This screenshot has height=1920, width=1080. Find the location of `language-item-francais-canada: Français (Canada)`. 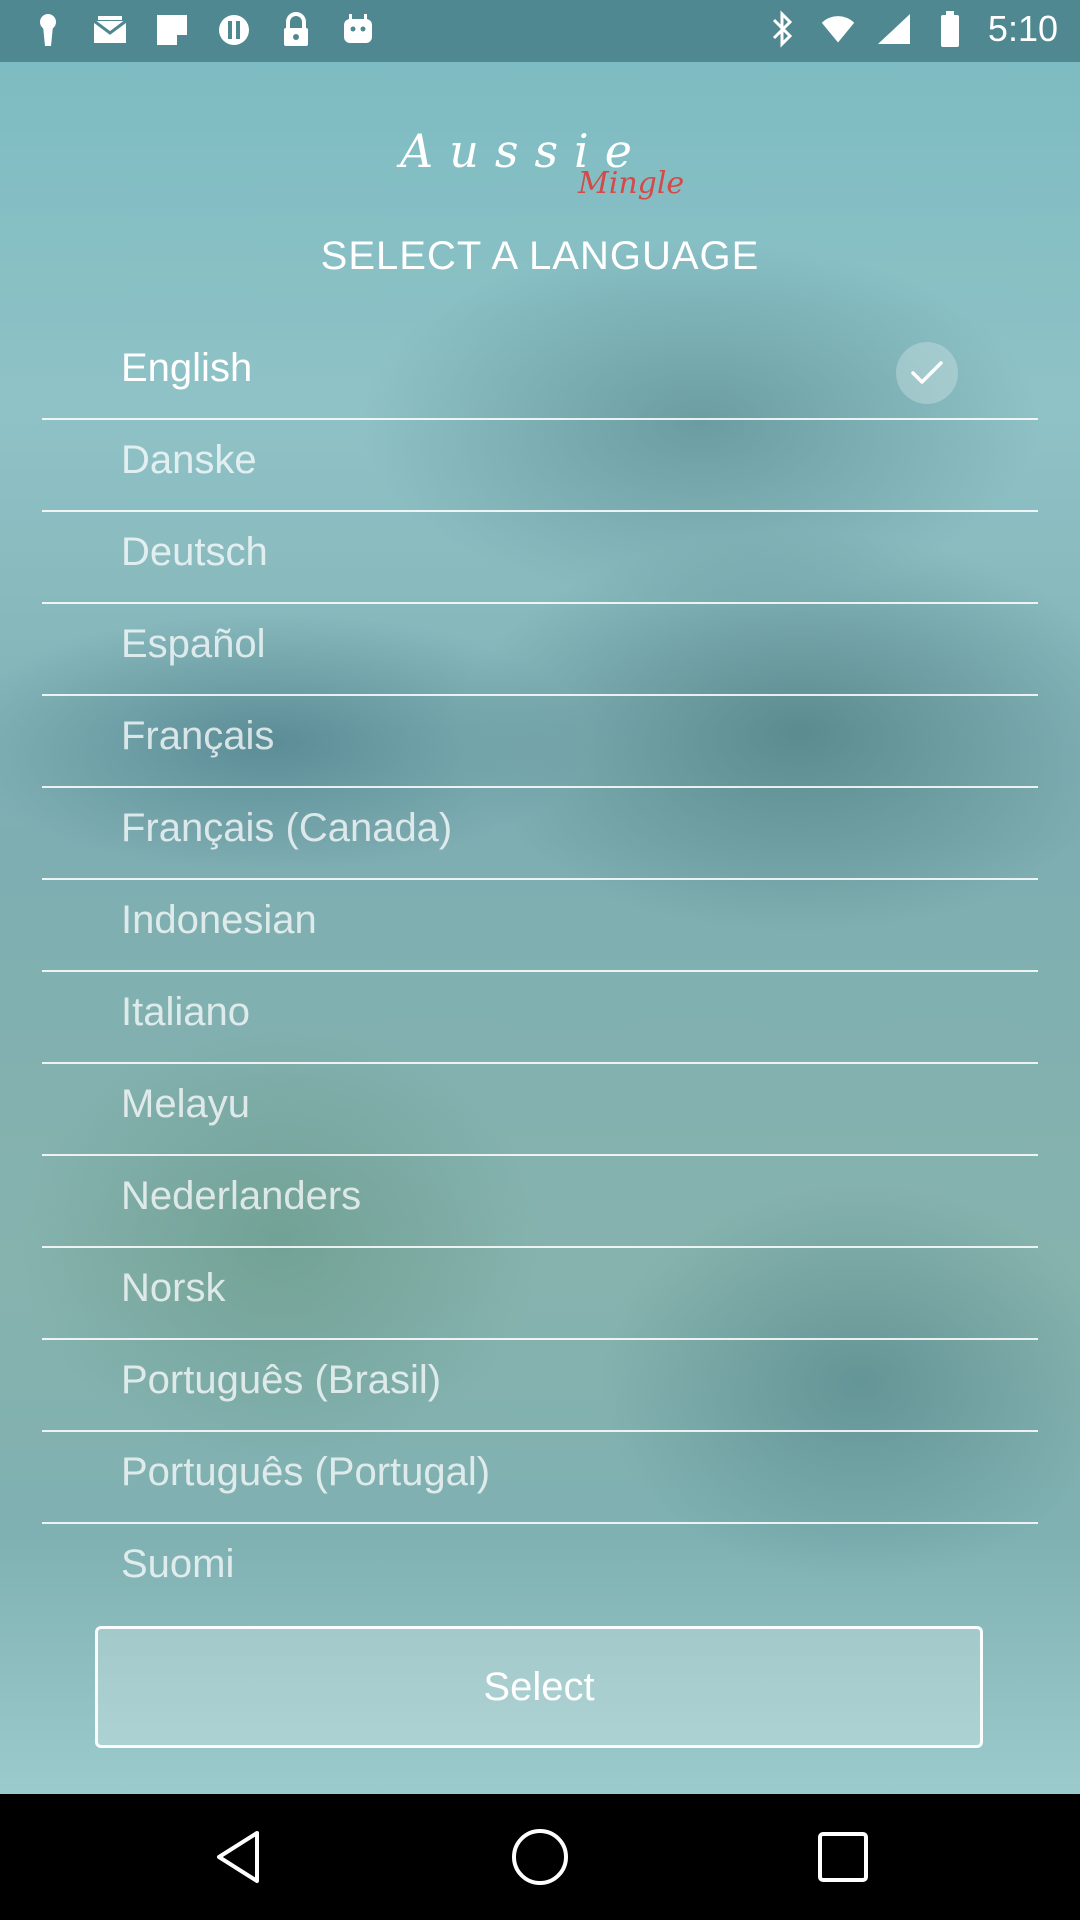

language-item-francais-canada: Français (Canada) is located at coordinates (540, 834).